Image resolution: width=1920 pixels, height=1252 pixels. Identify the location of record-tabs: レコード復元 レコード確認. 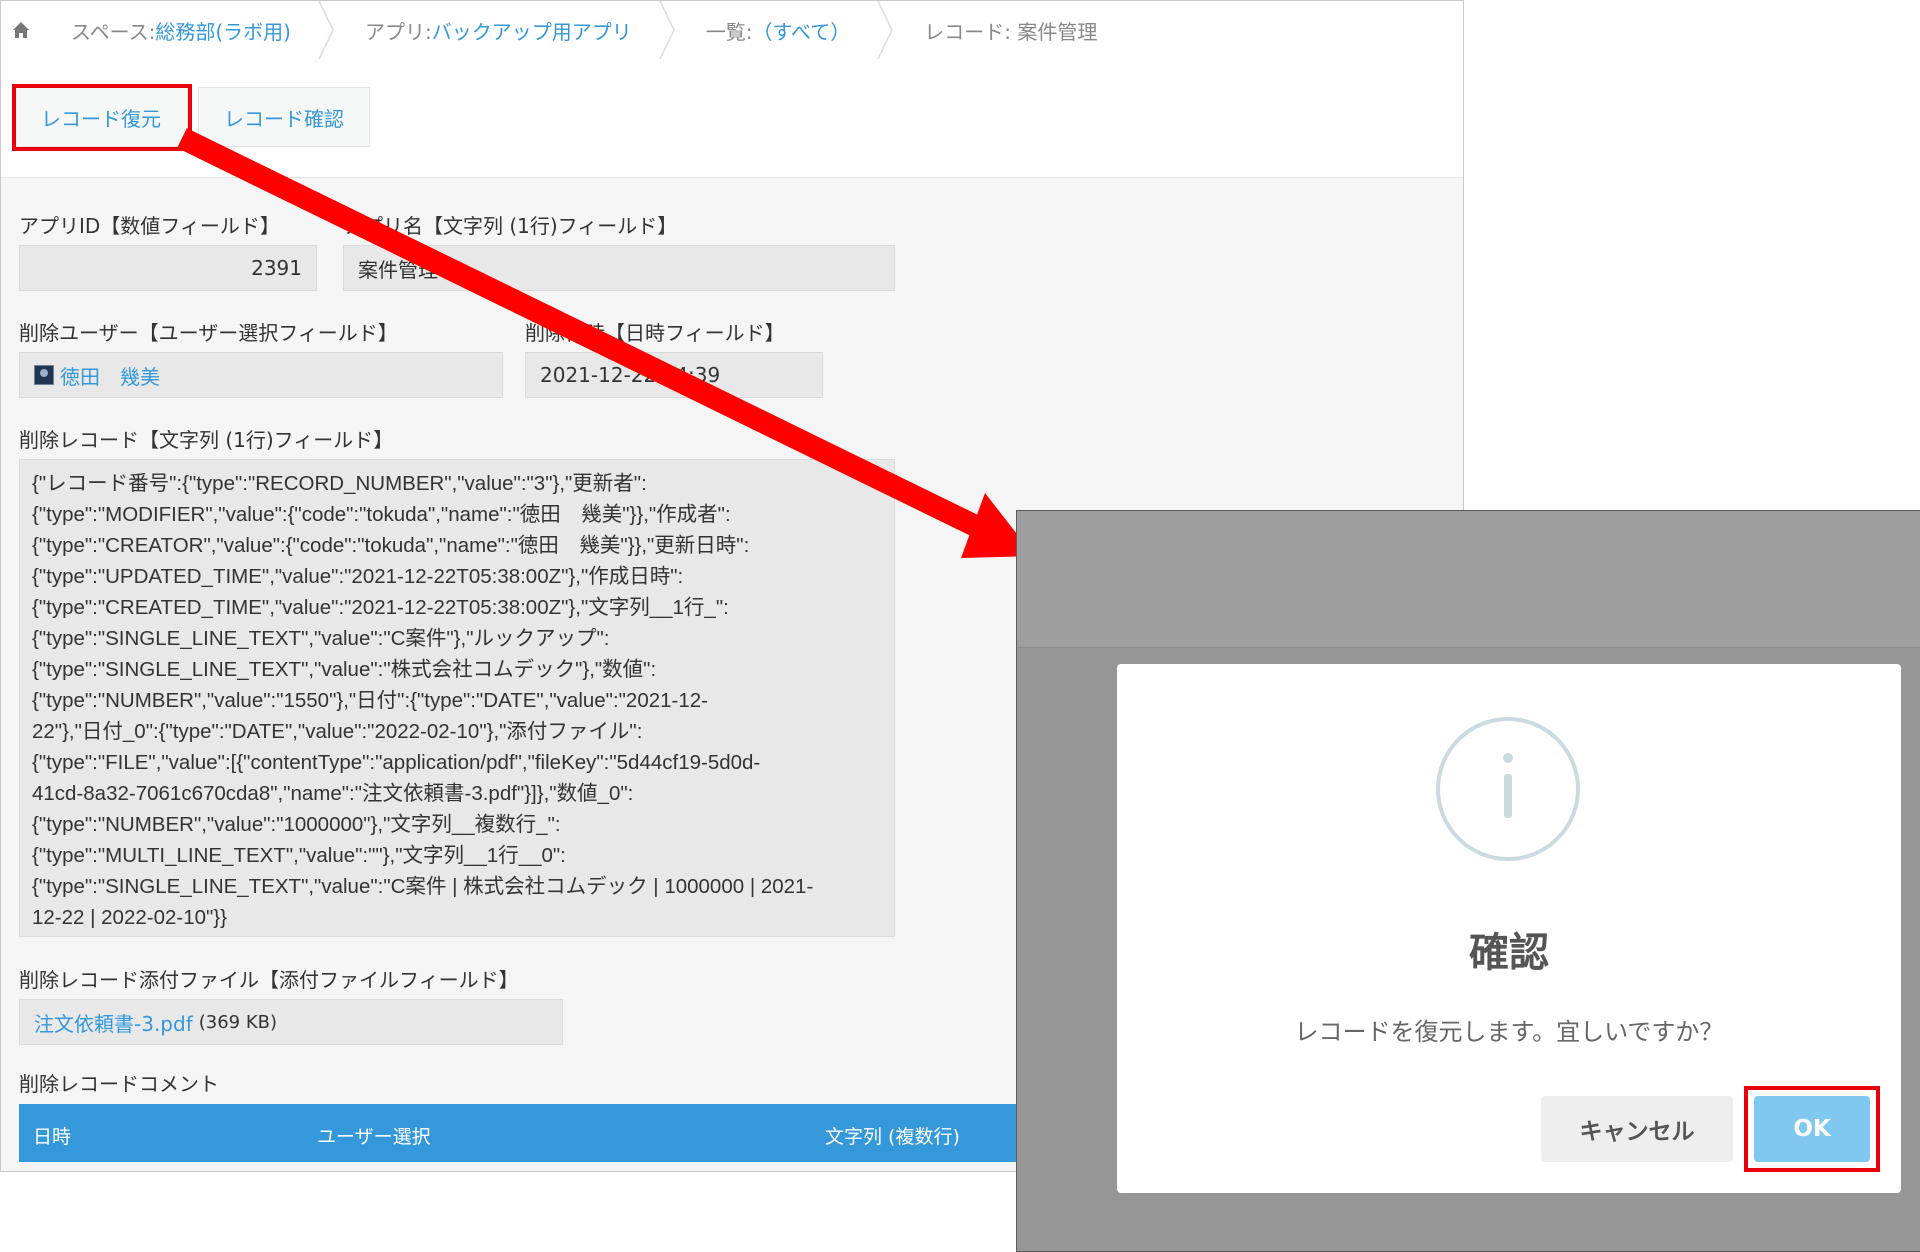
(732, 118).